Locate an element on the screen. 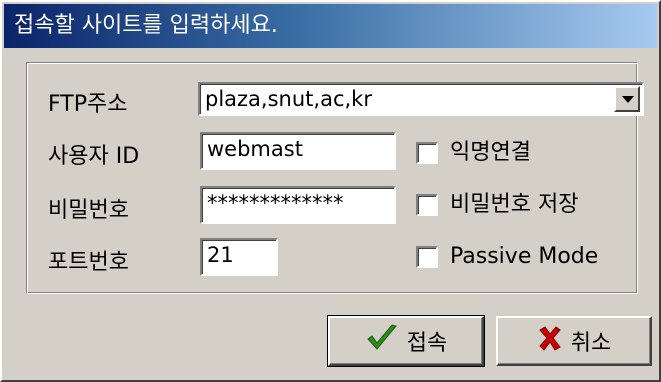 The height and width of the screenshot is (382, 661). checkmark-icon is located at coordinates (382, 341).